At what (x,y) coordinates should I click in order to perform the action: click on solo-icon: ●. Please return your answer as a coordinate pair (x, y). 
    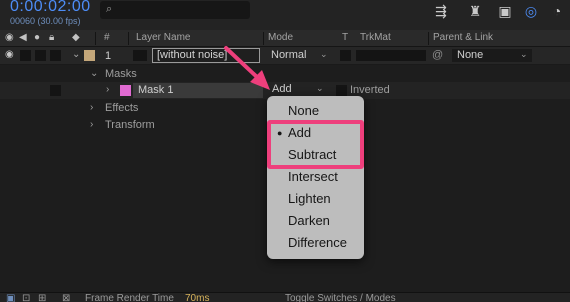
    Looking at the image, I should click on (37, 37).